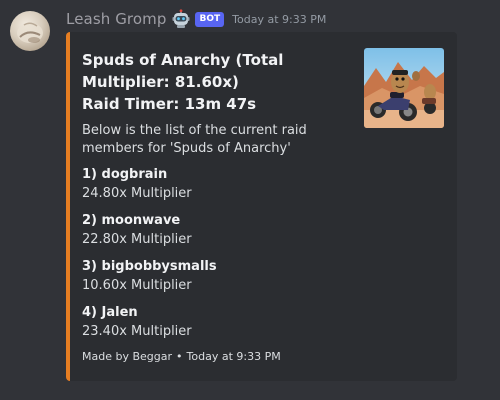 This screenshot has height=400, width=500. I want to click on member-multiplier: 23.40x Multiplier, so click(137, 331).